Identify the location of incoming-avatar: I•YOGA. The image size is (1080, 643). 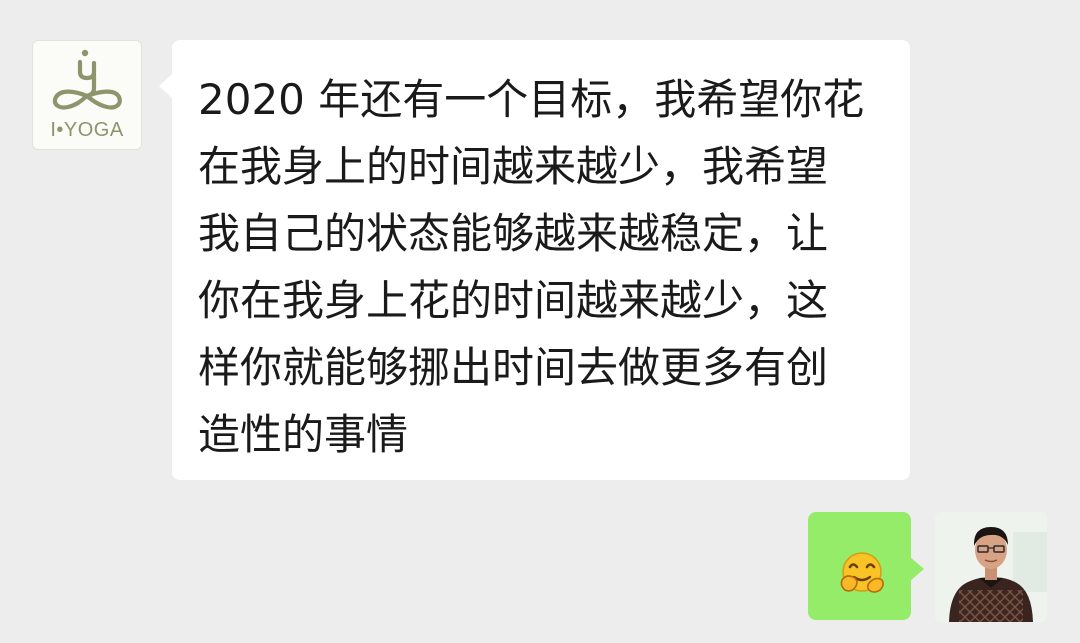
(87, 95).